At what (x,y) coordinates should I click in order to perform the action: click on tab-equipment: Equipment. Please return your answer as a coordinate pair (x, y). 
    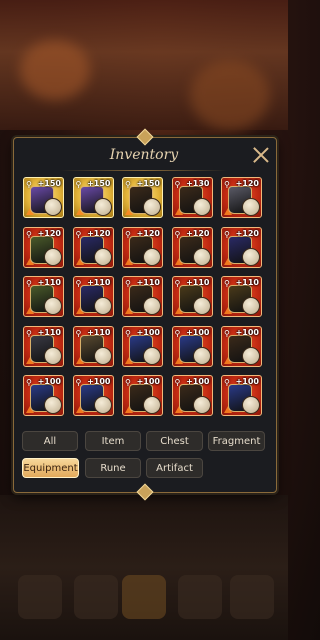
    Looking at the image, I should click on (50, 468).